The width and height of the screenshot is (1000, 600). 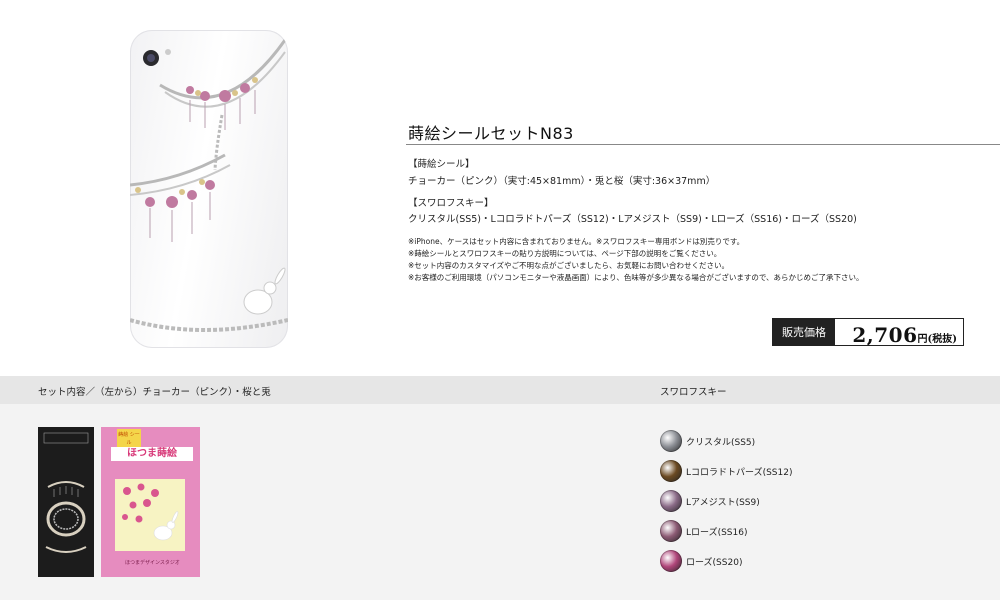 I want to click on gem-label: ローズ(SS20), so click(x=714, y=562).